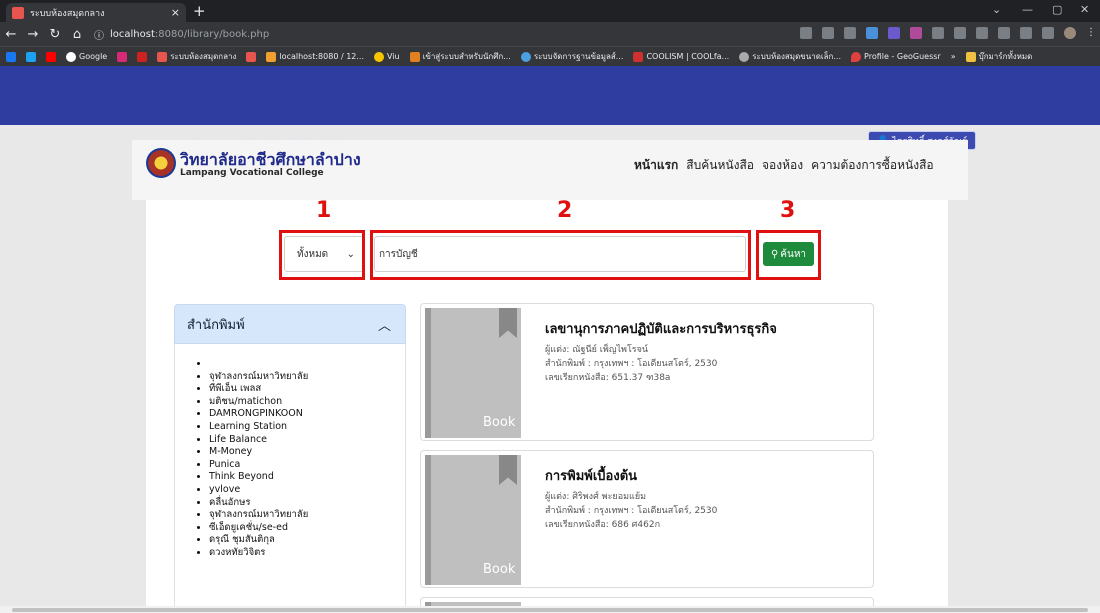 The width and height of the screenshot is (1100, 613). What do you see at coordinates (307, 528) in the screenshot?
I see `publisher-item: ซีเอ็ดยูเคชั่น/se-ed` at bounding box center [307, 528].